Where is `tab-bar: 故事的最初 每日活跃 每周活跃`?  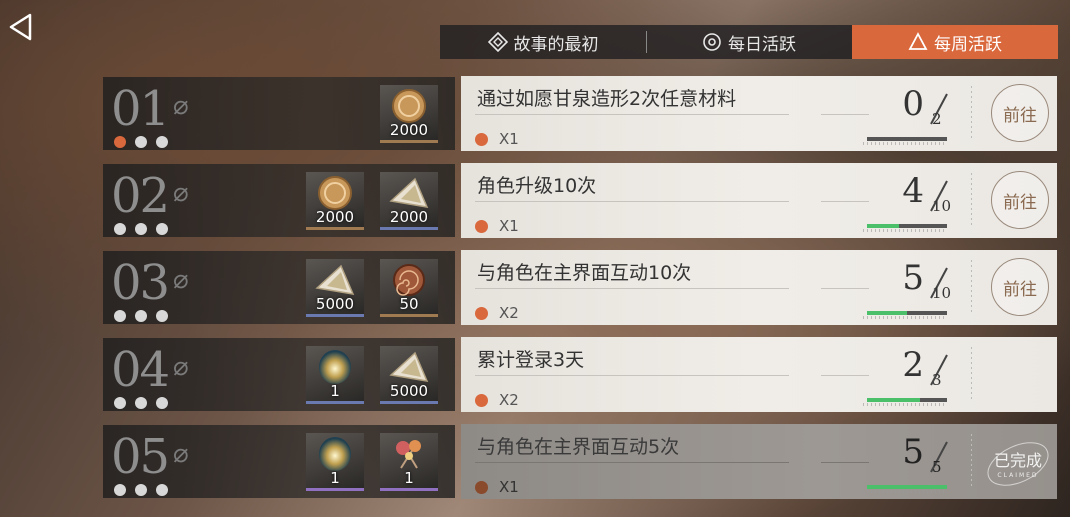
tab-bar: 故事的最初 每日活跃 每周活跃 is located at coordinates (749, 42).